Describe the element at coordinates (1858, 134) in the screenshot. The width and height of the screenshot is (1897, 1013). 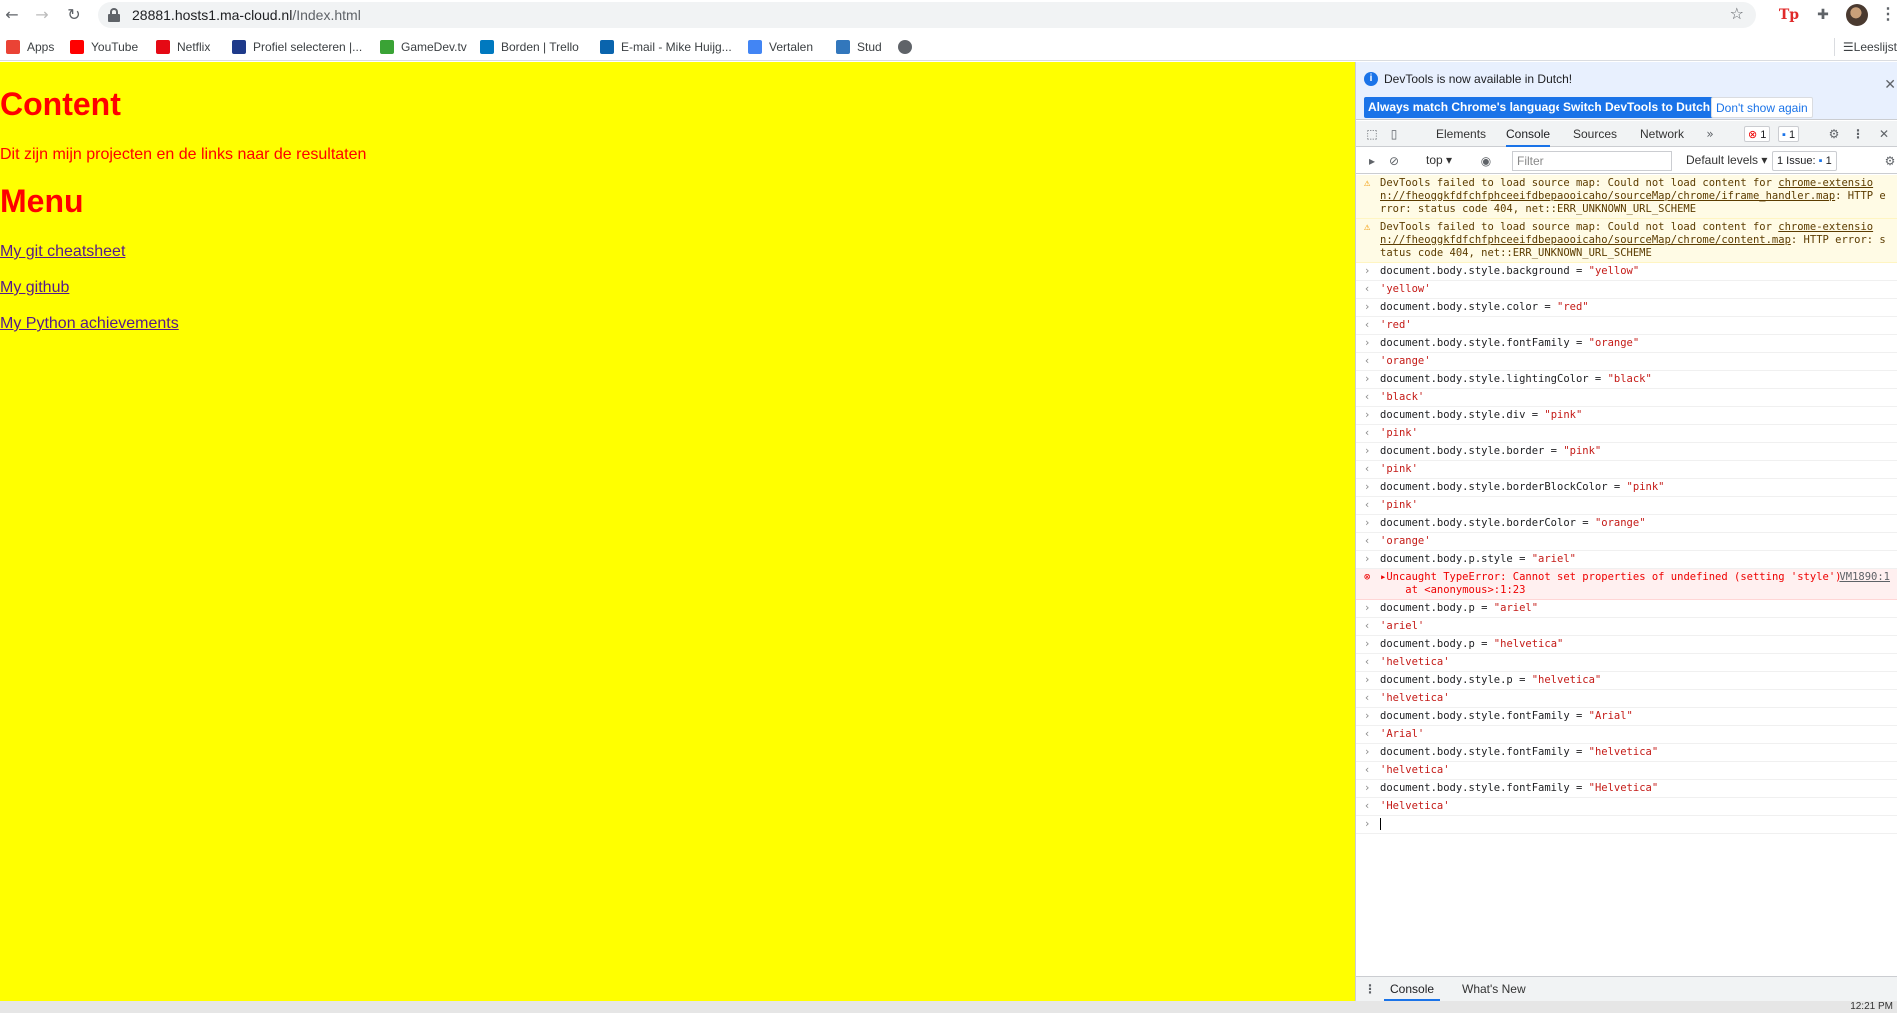
I see `devtools-menu-icon: ⋮` at that location.